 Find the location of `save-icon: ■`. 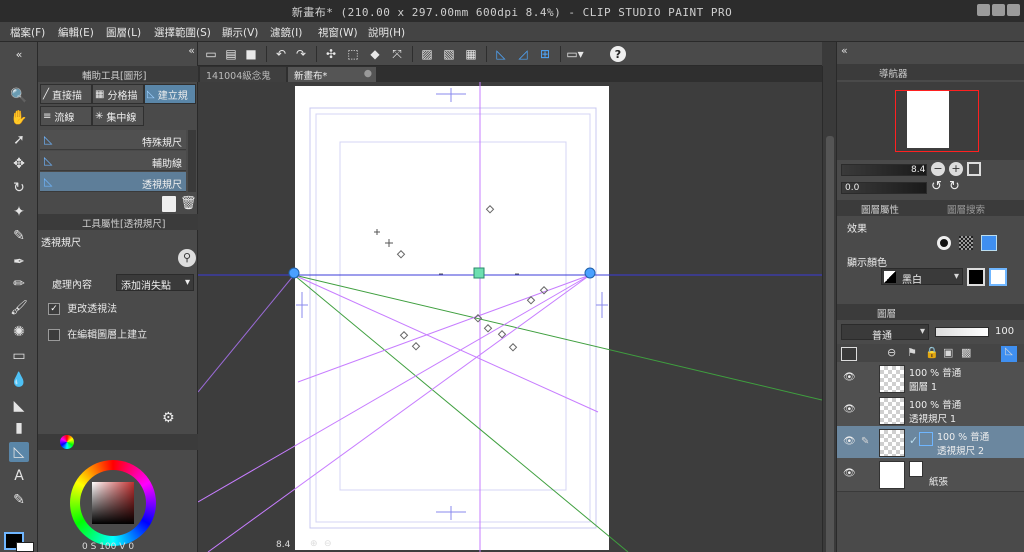

save-icon: ■ is located at coordinates (251, 54).